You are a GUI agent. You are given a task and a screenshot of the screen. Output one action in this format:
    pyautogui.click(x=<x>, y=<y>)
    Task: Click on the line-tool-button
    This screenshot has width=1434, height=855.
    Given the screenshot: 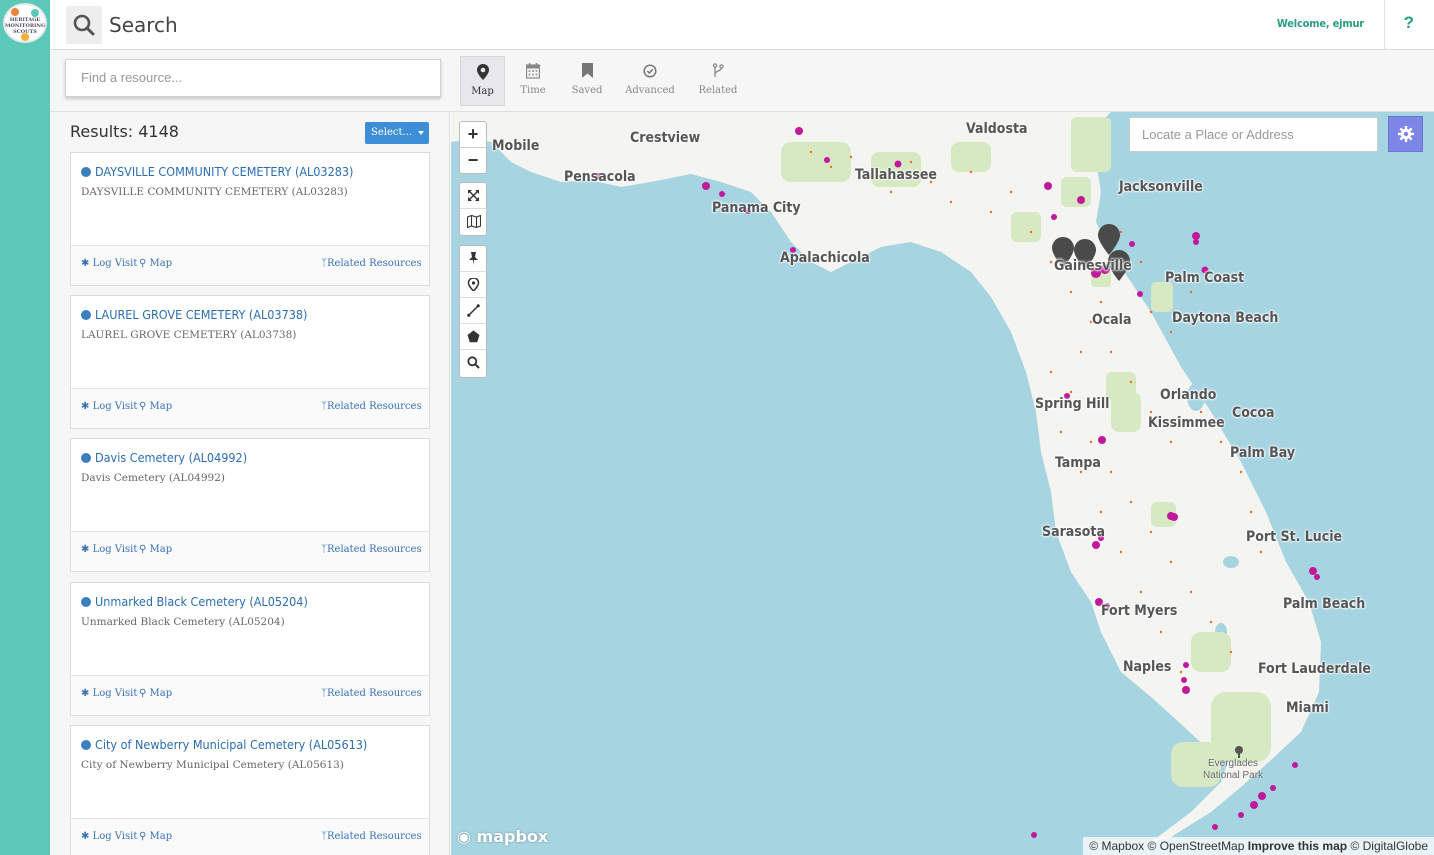 What is the action you would take?
    pyautogui.click(x=473, y=311)
    